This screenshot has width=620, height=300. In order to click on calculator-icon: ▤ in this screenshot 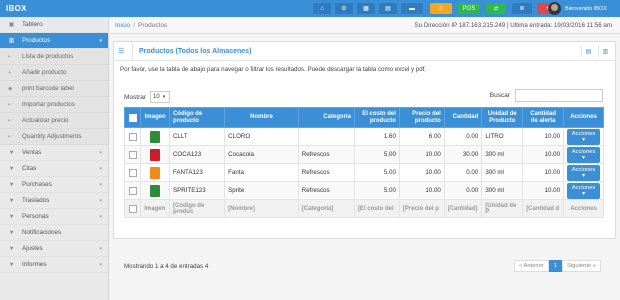, I will do `click(388, 8)`.